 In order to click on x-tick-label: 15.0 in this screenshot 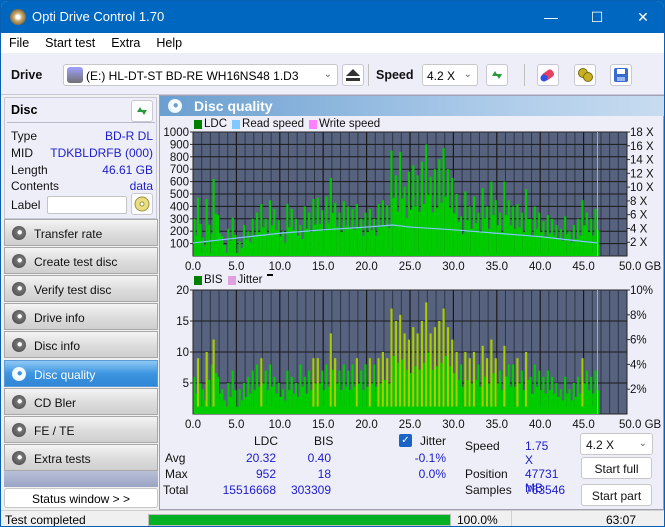, I will do `click(323, 424)`.